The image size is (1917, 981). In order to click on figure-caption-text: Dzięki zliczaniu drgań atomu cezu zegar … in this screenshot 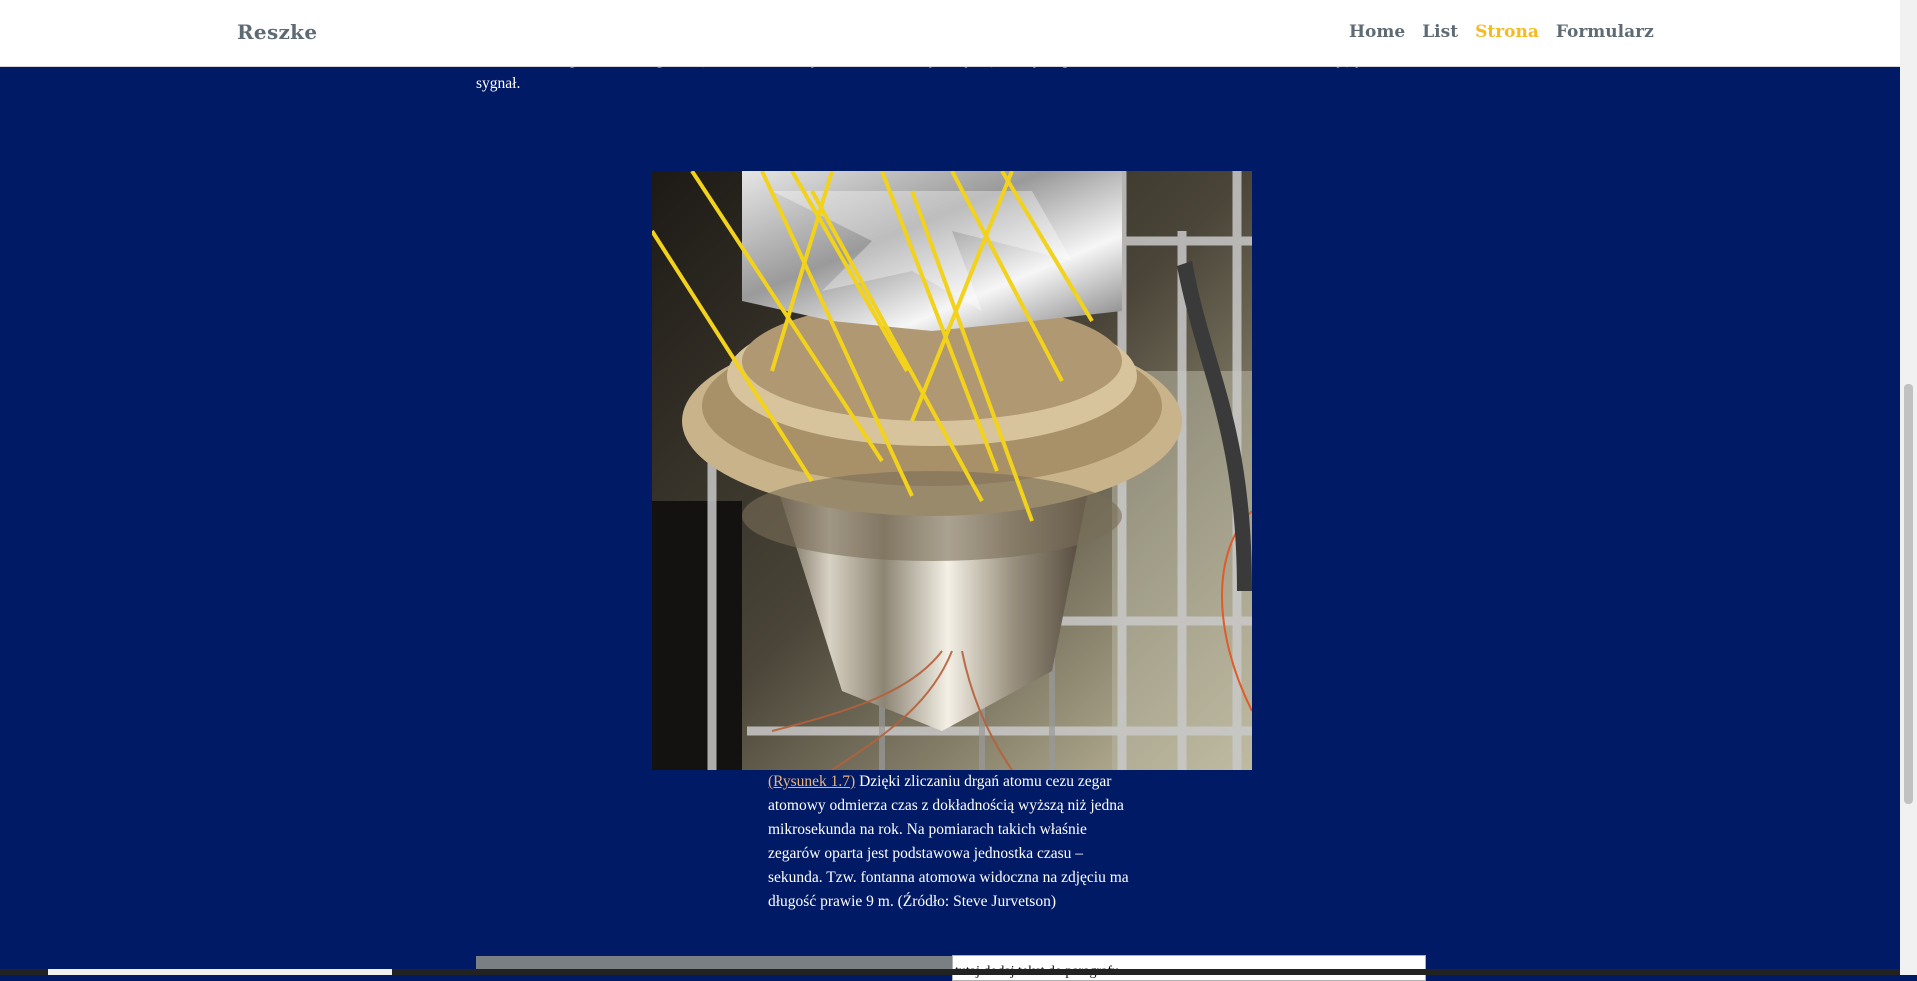, I will do `click(948, 841)`.